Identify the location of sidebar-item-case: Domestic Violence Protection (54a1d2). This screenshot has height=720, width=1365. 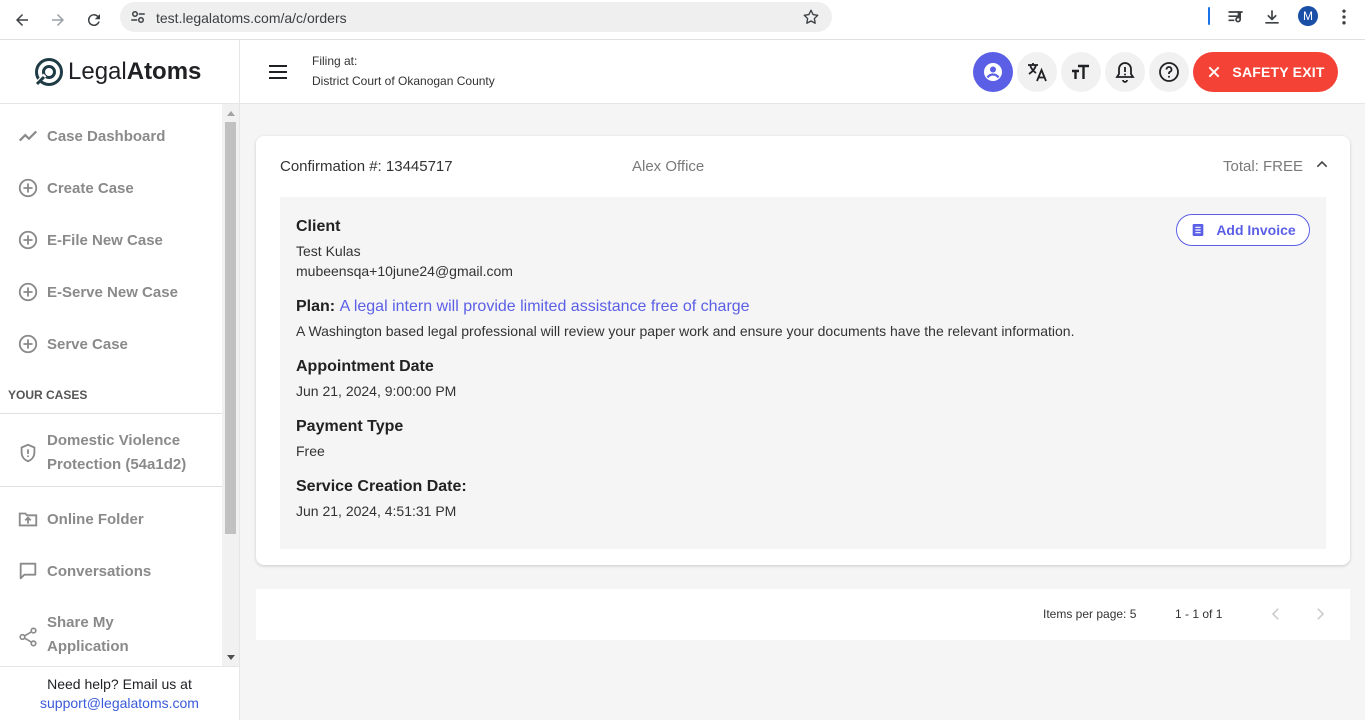
(111, 453).